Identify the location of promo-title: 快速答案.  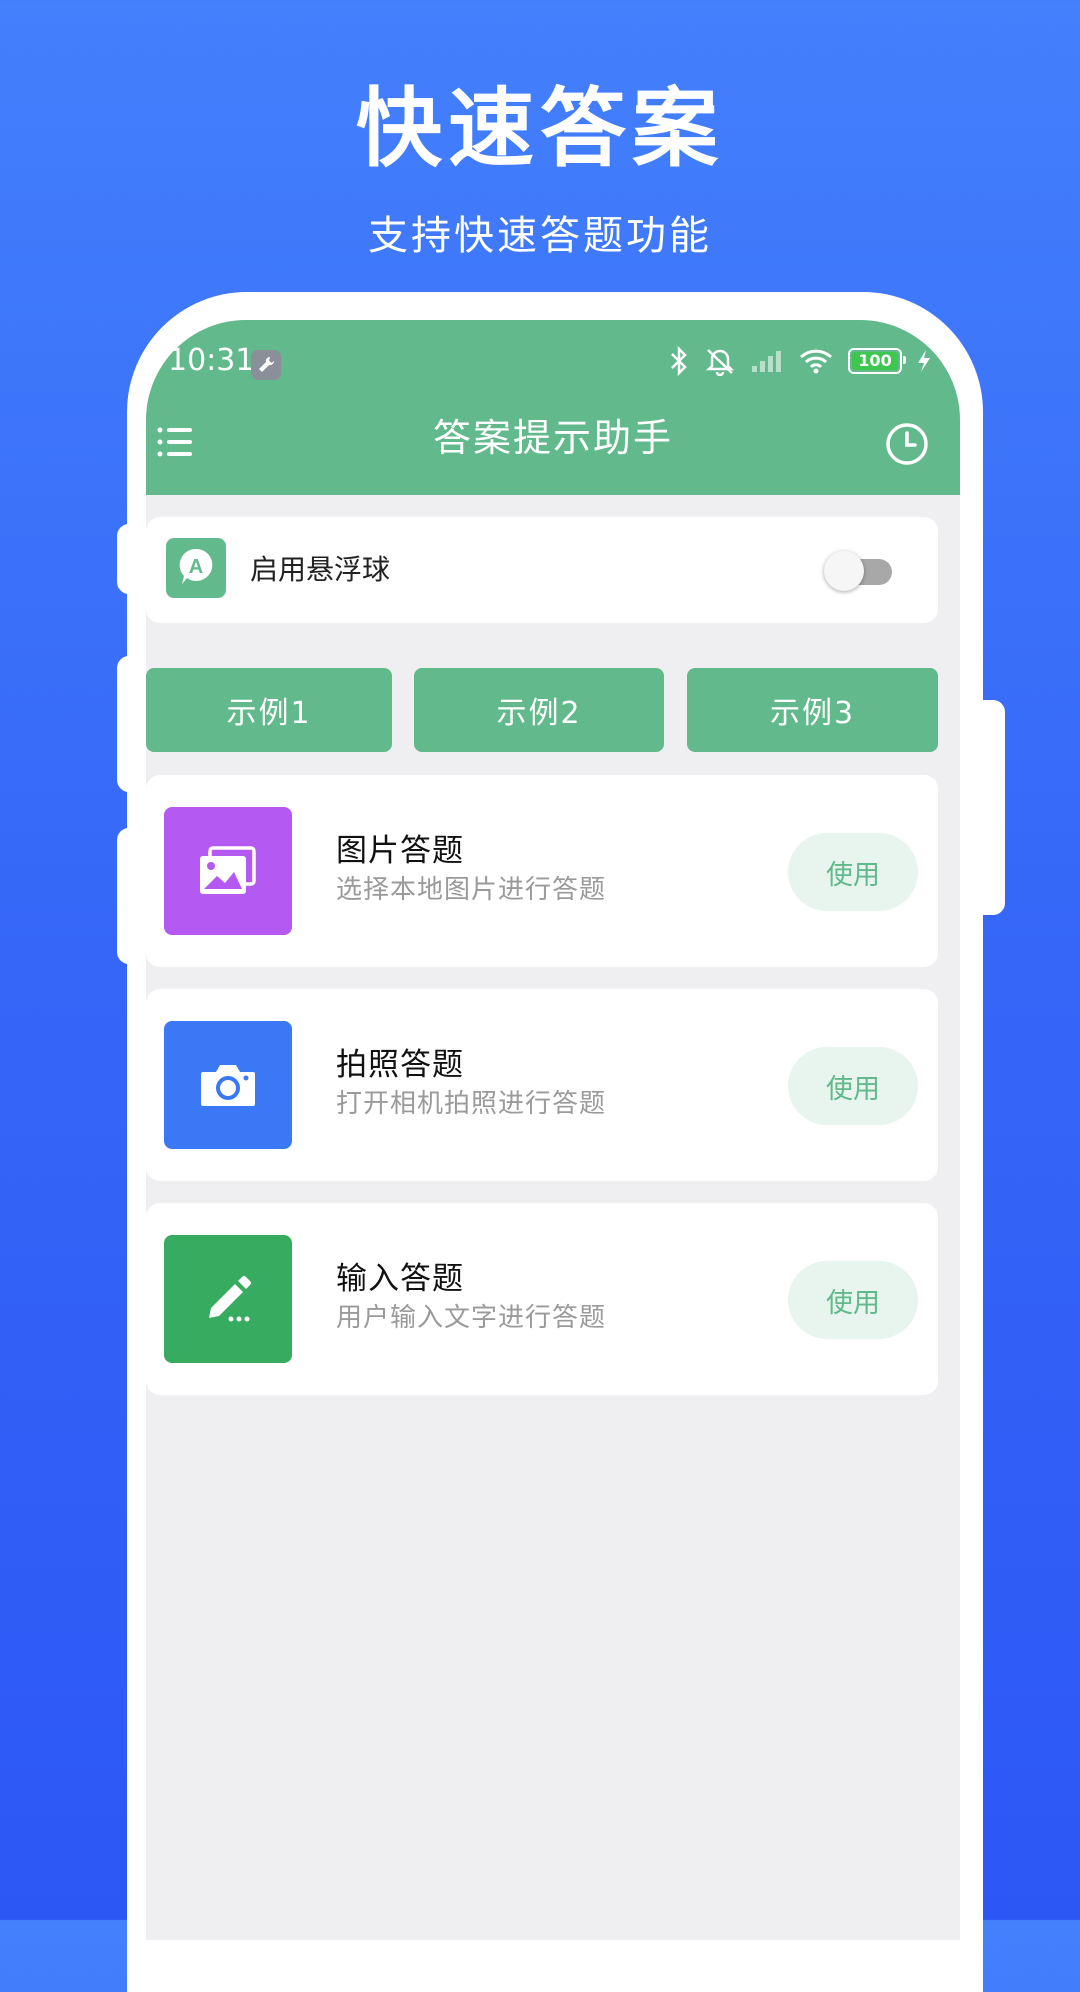
(540, 129).